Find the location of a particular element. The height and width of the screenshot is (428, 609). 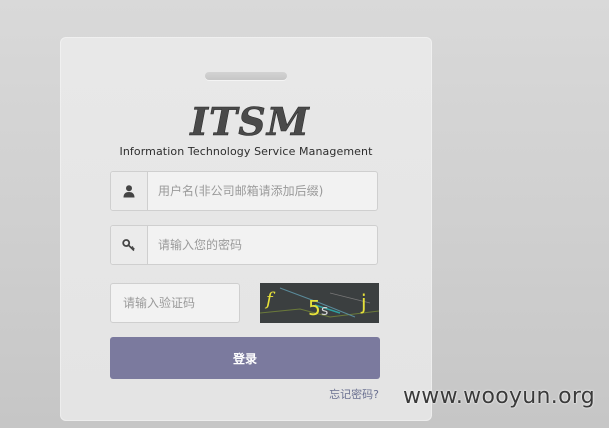

login-button: 登录 is located at coordinates (245, 358).